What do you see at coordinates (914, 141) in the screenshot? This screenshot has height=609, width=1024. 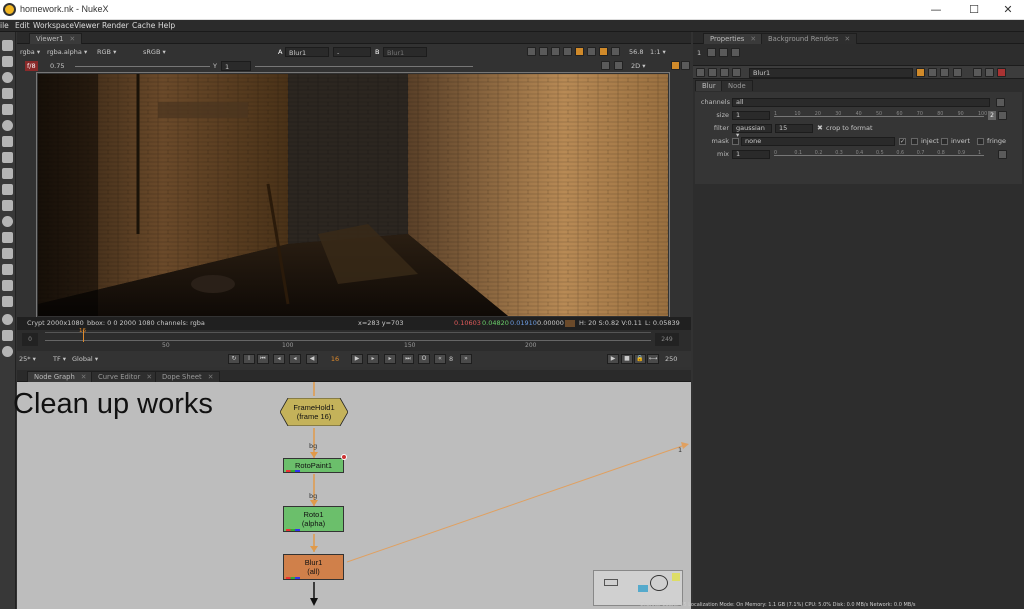 I see `inject-checkbox` at bounding box center [914, 141].